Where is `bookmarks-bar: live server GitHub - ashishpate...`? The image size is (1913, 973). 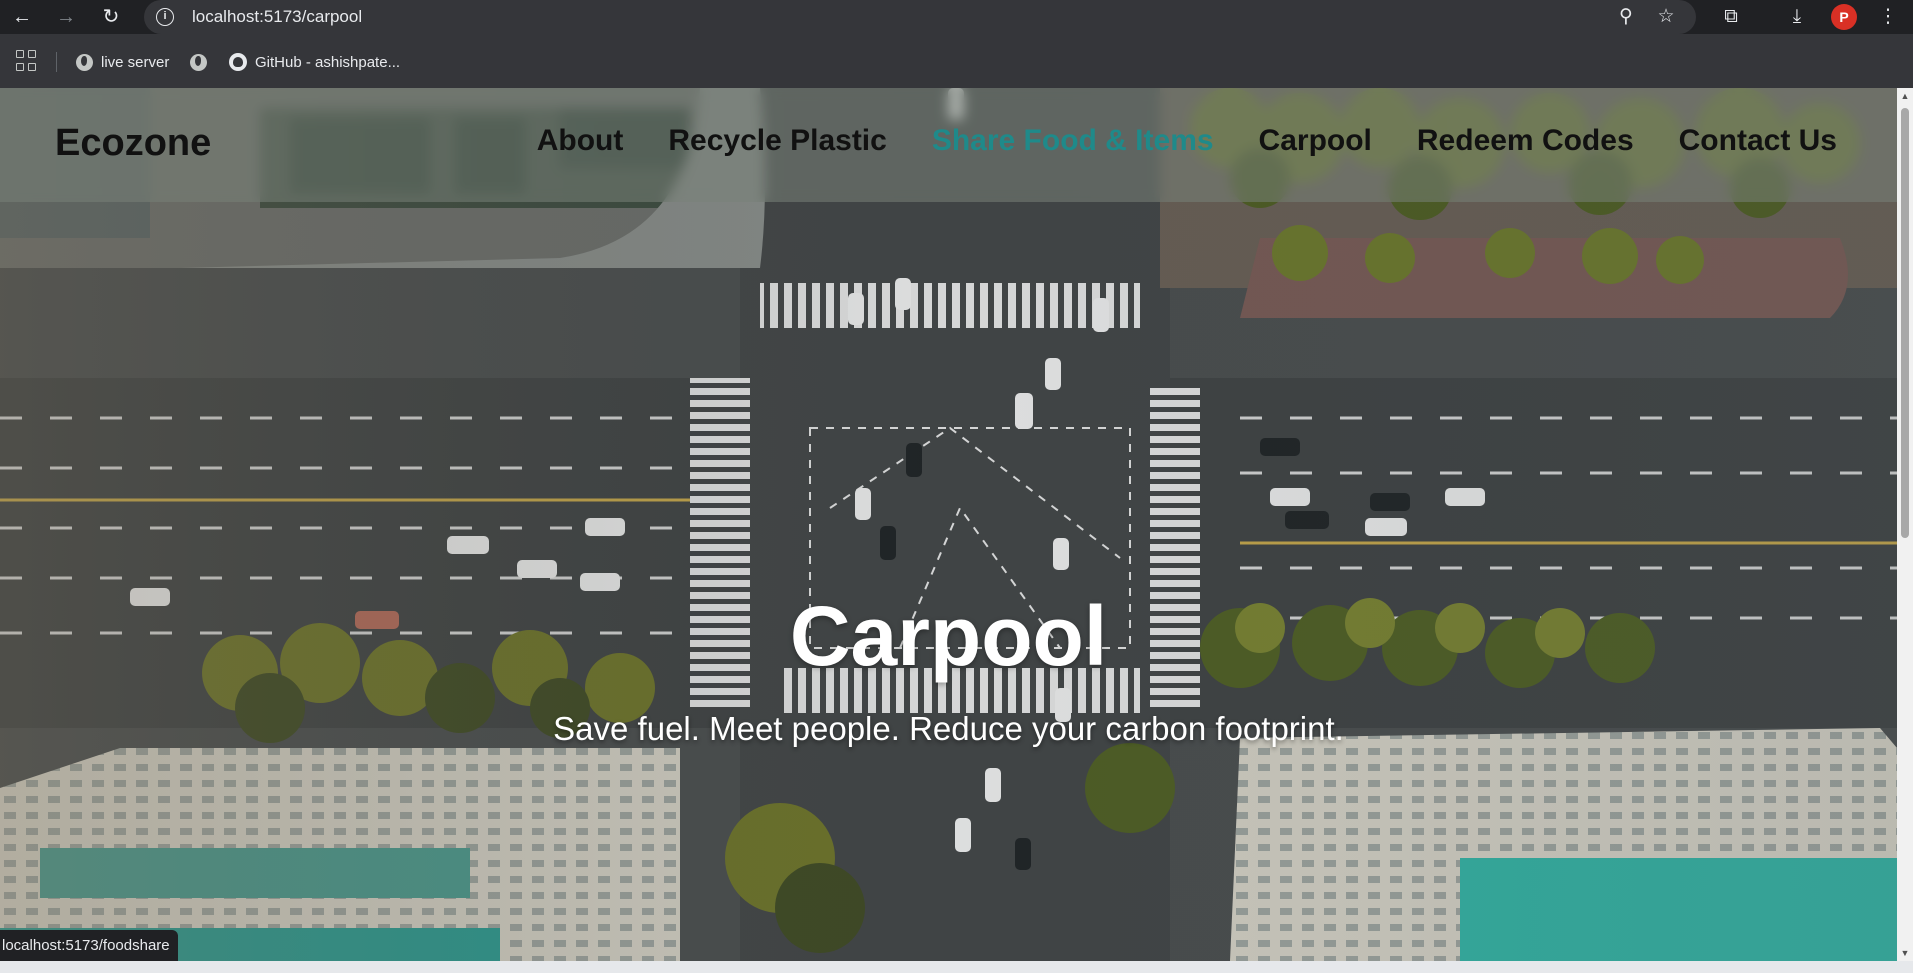 bookmarks-bar: live server GitHub - ashishpate... is located at coordinates (956, 62).